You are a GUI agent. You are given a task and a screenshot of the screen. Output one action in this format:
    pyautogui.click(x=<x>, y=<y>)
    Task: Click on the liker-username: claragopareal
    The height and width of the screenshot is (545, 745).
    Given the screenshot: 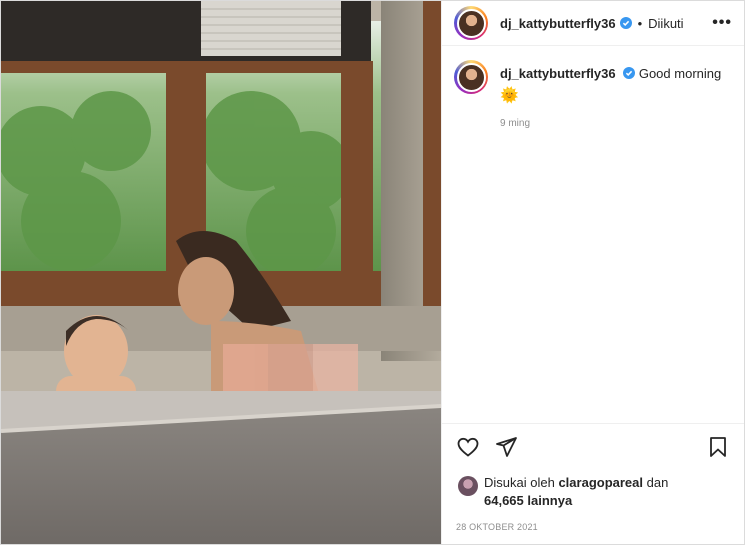 What is the action you would take?
    pyautogui.click(x=600, y=482)
    